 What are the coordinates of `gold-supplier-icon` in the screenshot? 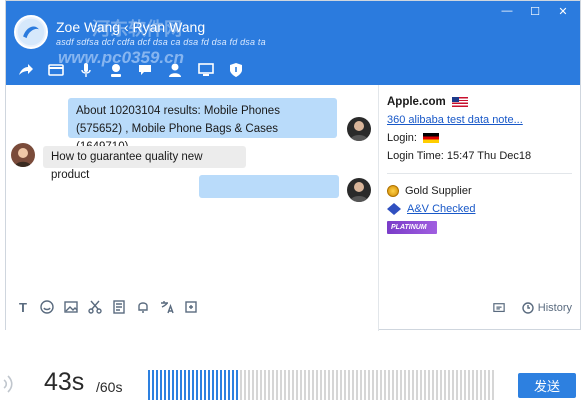 It's located at (393, 191).